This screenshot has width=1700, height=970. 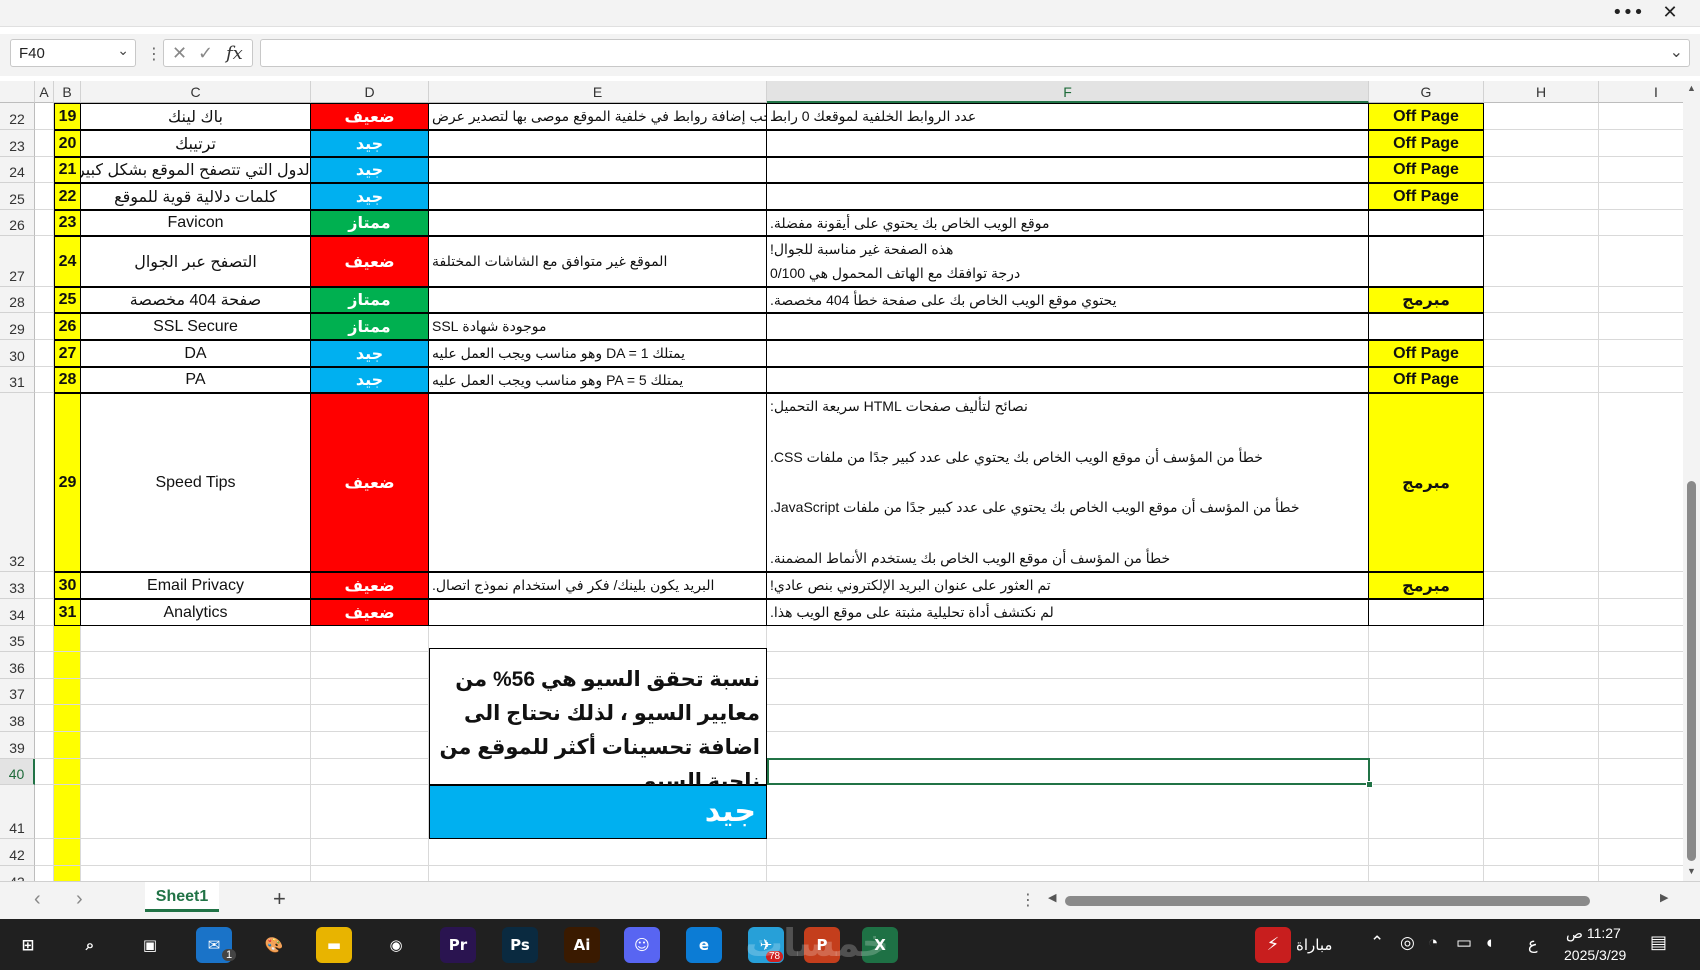 What do you see at coordinates (196, 380) in the screenshot?
I see `criterion-cell: PA` at bounding box center [196, 380].